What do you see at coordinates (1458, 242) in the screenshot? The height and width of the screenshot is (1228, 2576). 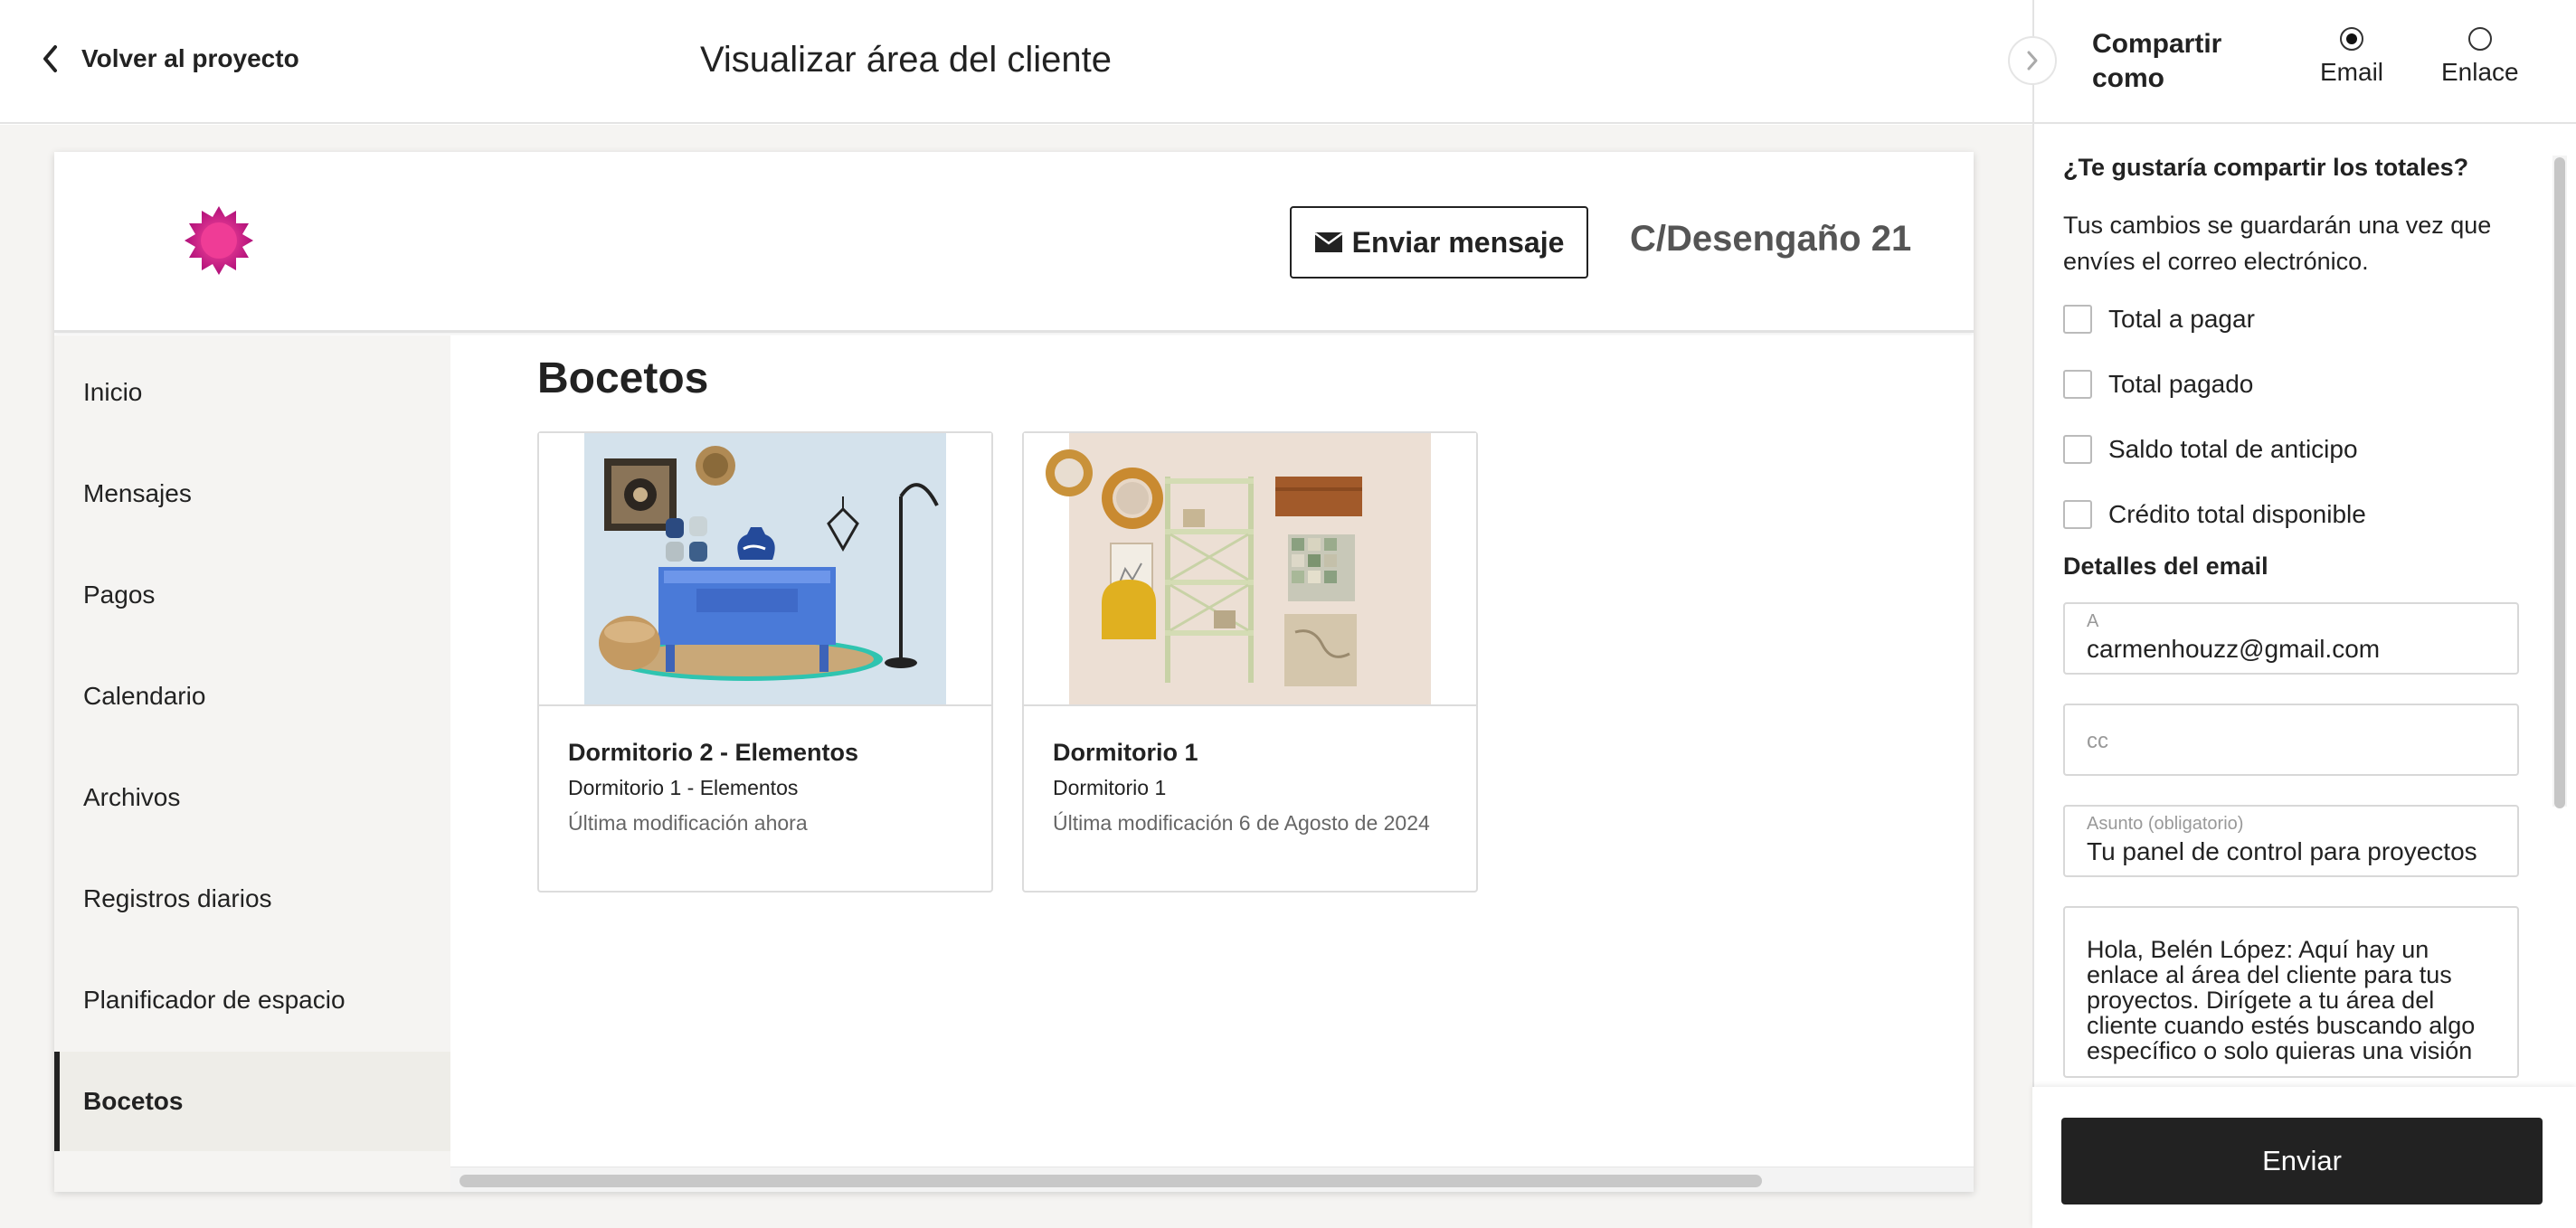 I see `send-message-label: Enviar mensaje` at bounding box center [1458, 242].